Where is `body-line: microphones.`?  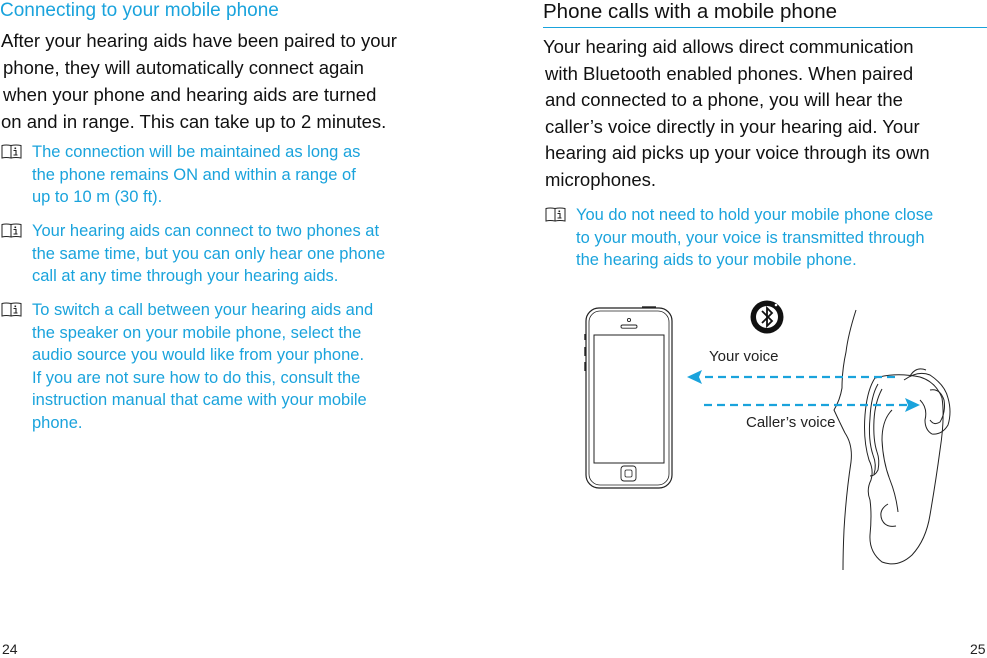 body-line: microphones. is located at coordinates (601, 179).